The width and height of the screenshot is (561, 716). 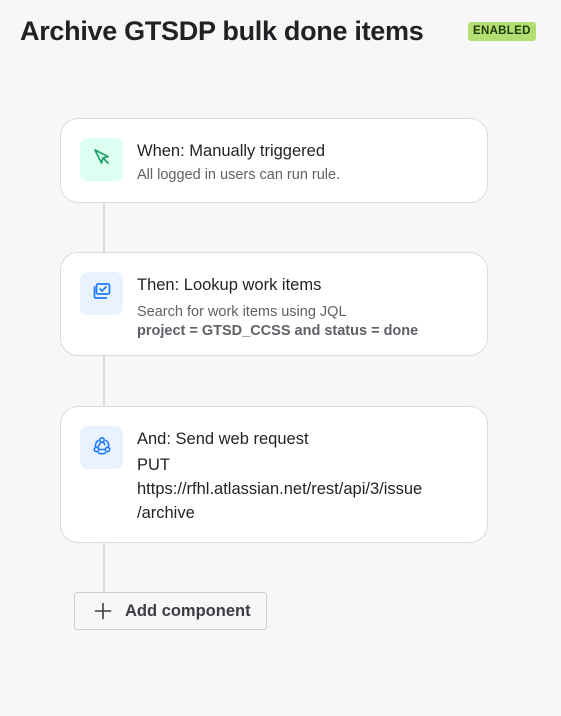 What do you see at coordinates (188, 610) in the screenshot?
I see `add-component-label: Add component` at bounding box center [188, 610].